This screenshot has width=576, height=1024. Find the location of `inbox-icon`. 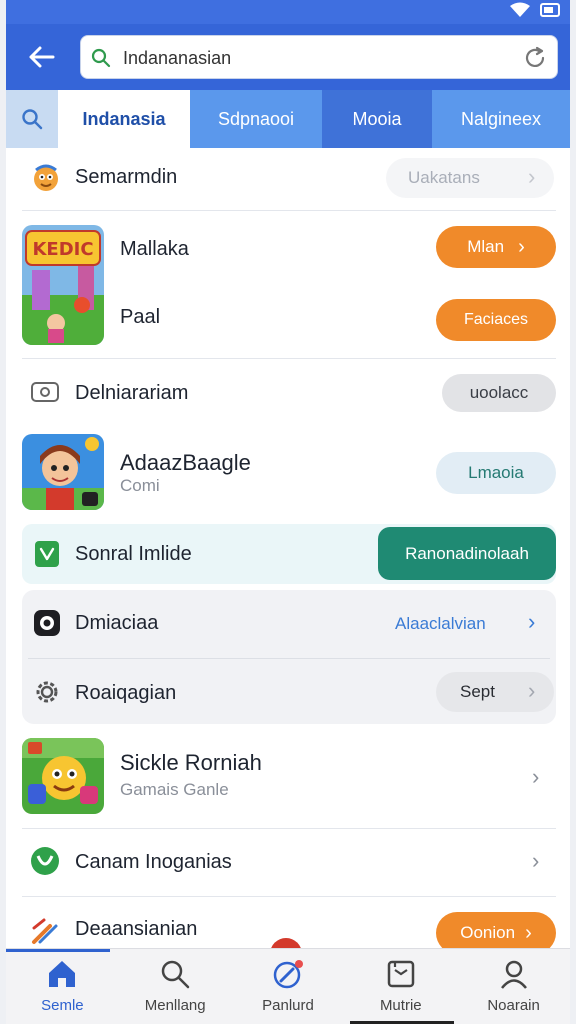

inbox-icon is located at coordinates (401, 974).